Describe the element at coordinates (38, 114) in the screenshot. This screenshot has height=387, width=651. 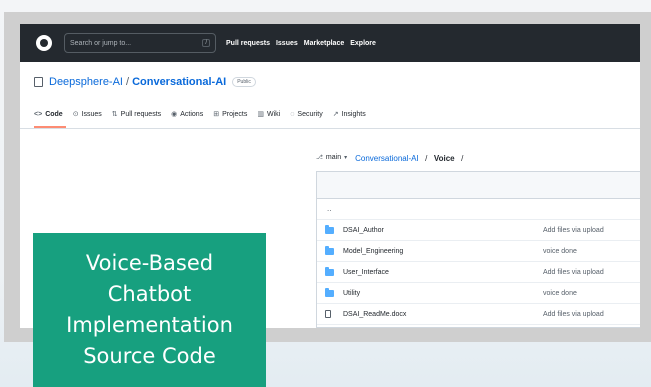
I see `code-icon: <>` at that location.